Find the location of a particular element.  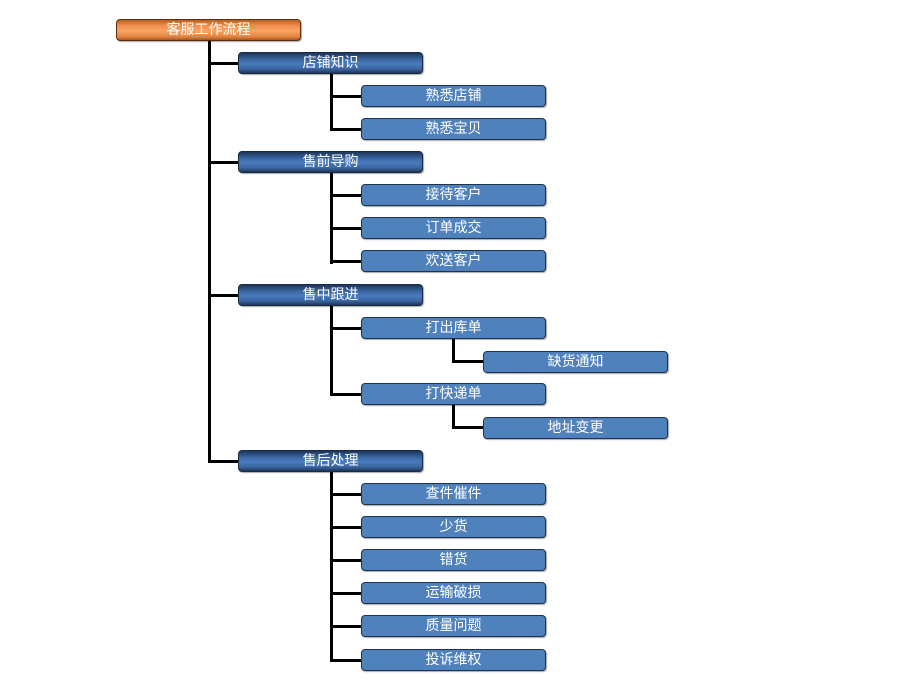

root-node: 客服工作流程 is located at coordinates (208, 30).